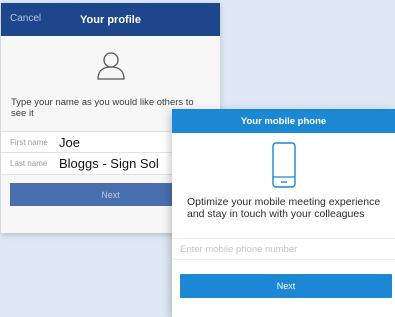 This screenshot has width=395, height=317. I want to click on person-outline-icon, so click(110, 65).